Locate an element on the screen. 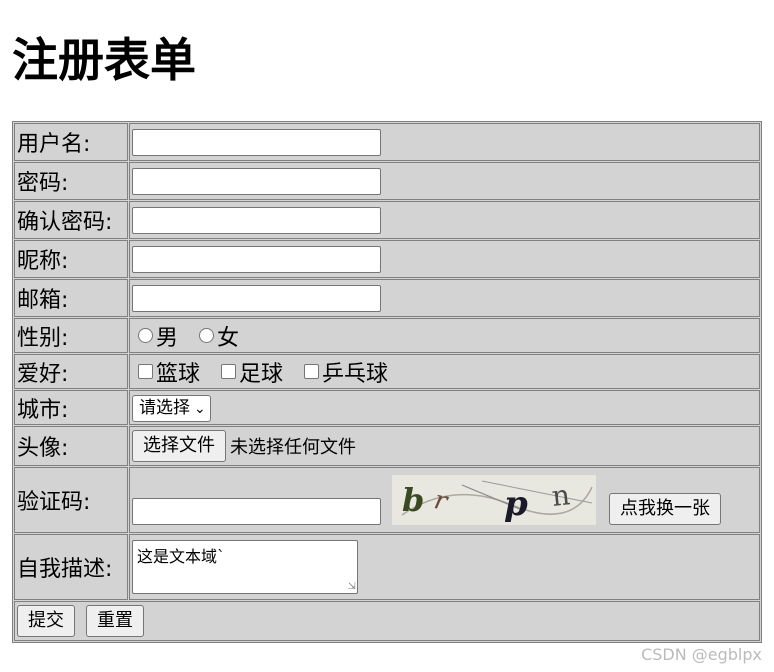  description-label: 自我描述: is located at coordinates (71, 567).